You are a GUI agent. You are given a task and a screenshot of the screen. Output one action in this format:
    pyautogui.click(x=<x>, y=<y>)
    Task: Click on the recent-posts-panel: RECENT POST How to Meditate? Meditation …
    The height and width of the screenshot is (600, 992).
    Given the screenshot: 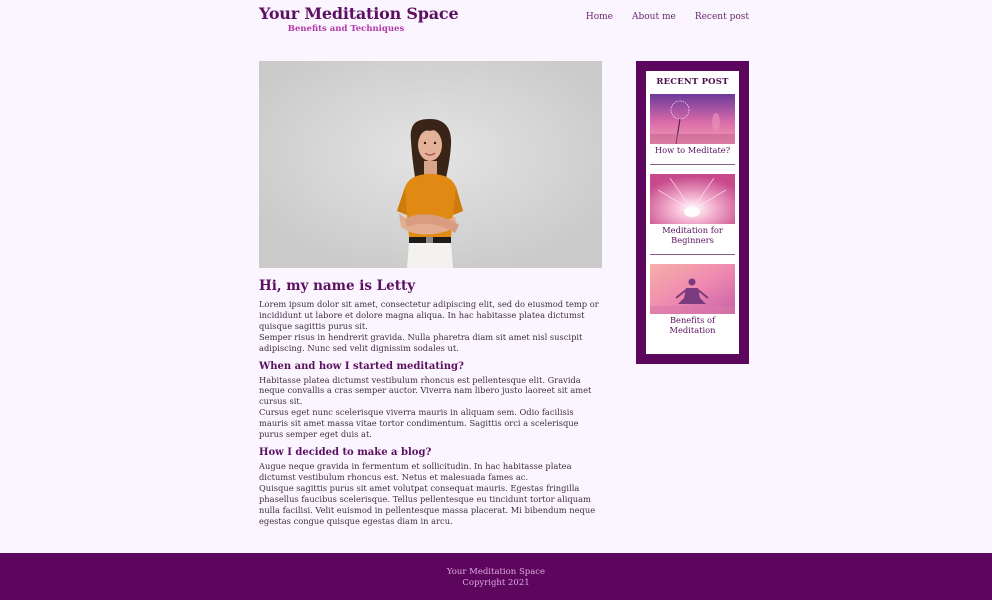 What is the action you would take?
    pyautogui.click(x=692, y=212)
    